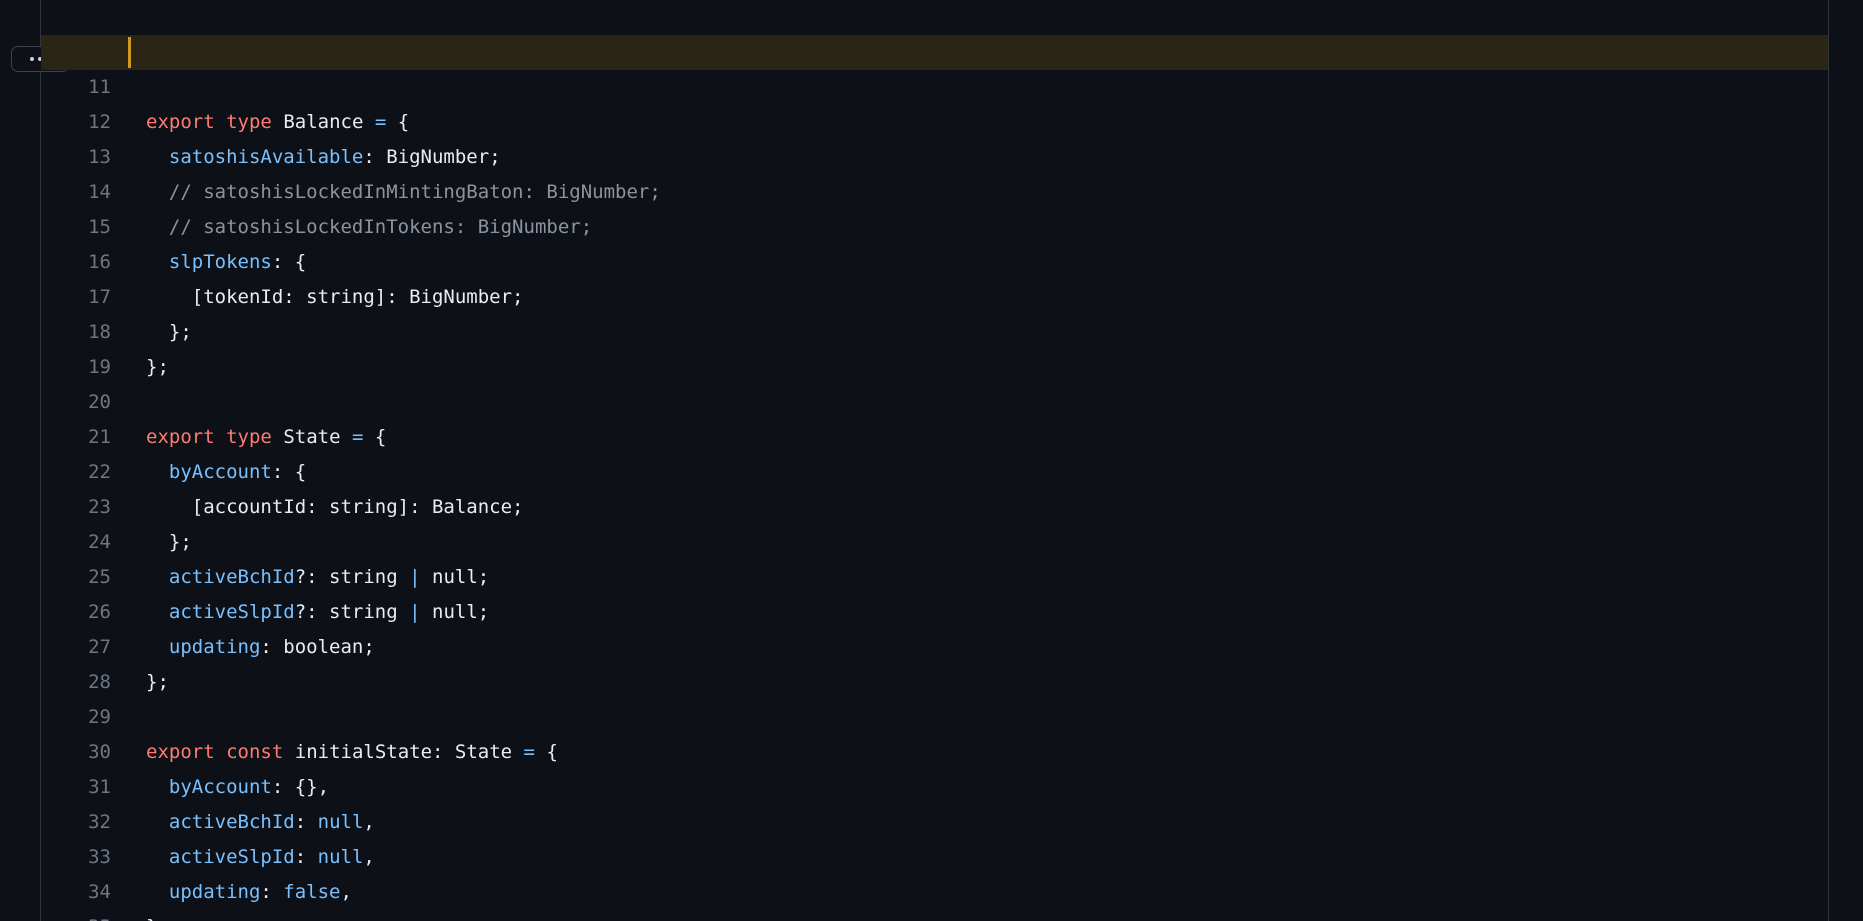 The height and width of the screenshot is (921, 1863). Describe the element at coordinates (76, 915) in the screenshot. I see `line-number: 35` at that location.